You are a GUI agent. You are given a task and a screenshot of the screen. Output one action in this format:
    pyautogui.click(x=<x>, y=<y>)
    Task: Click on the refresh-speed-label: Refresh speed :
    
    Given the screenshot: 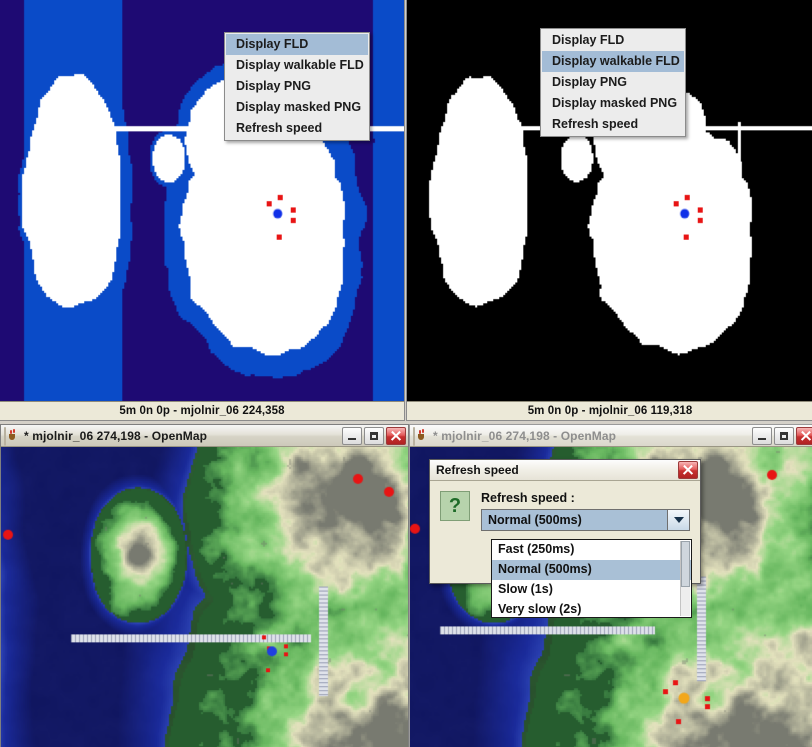 What is the action you would take?
    pyautogui.click(x=528, y=498)
    